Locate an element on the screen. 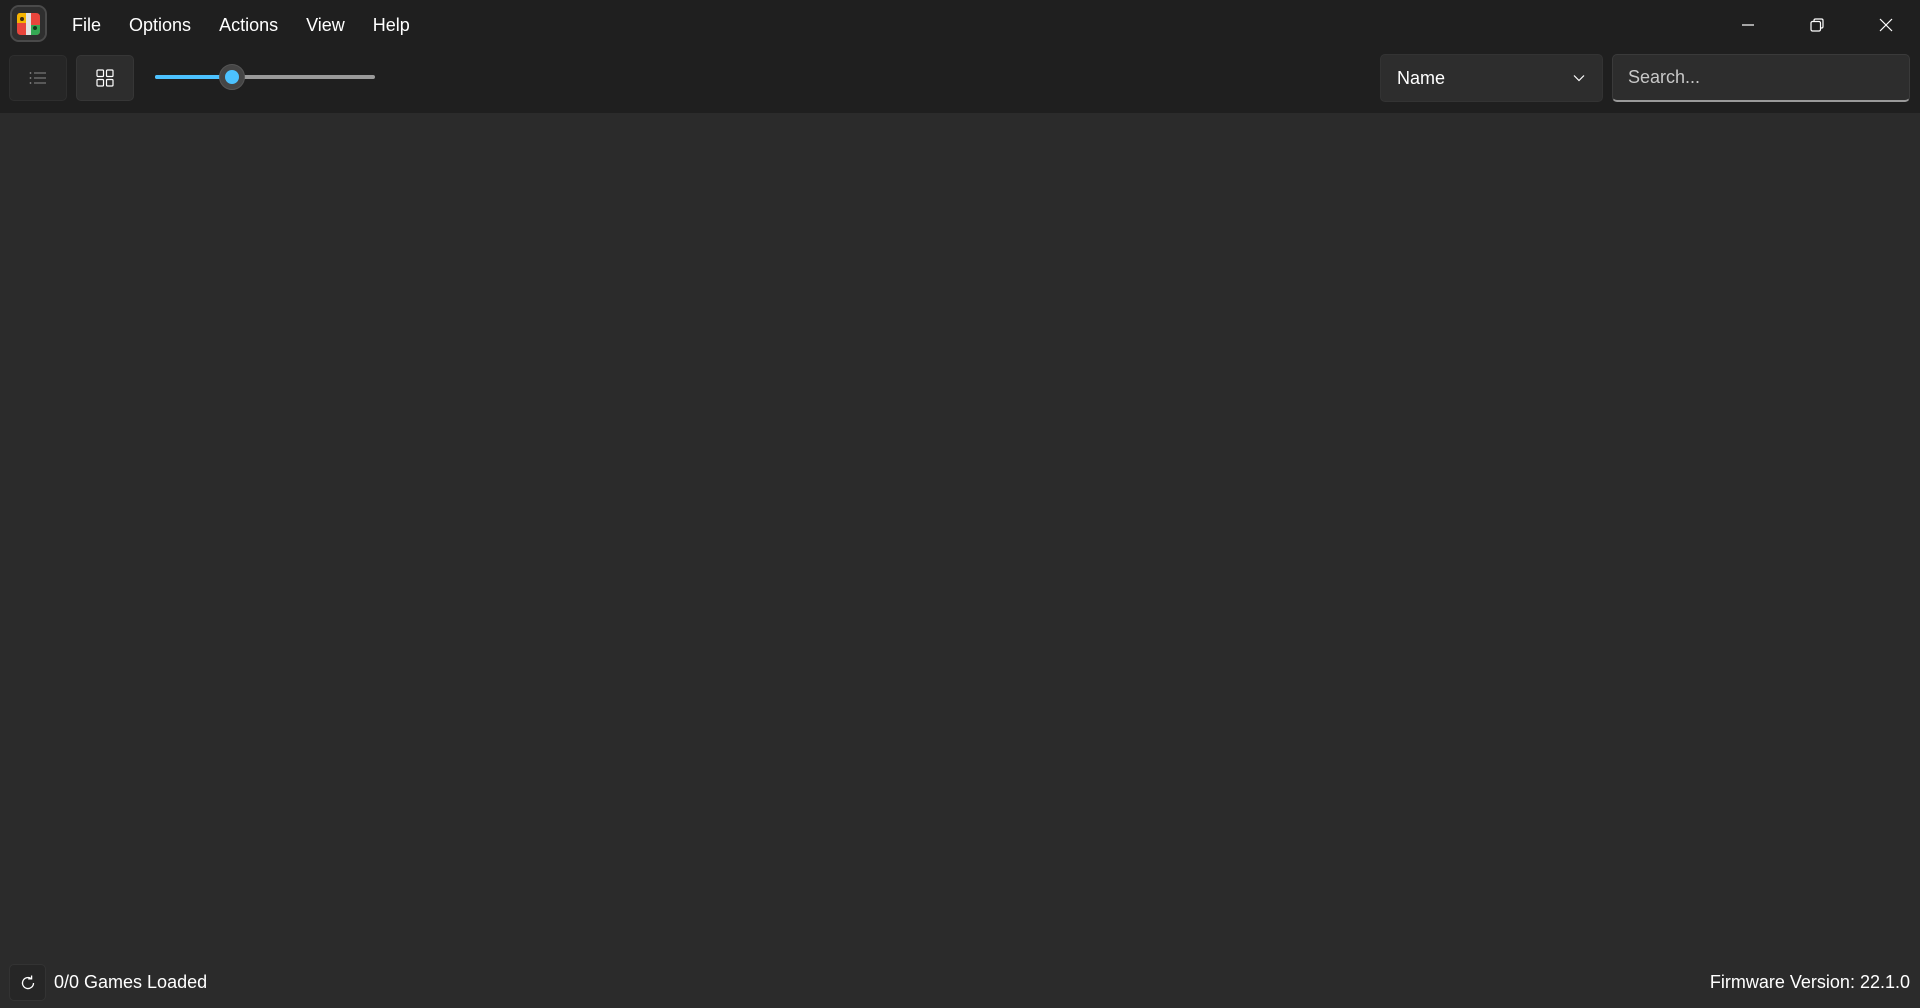 This screenshot has height=1008, width=1920. grid-view-button is located at coordinates (105, 78).